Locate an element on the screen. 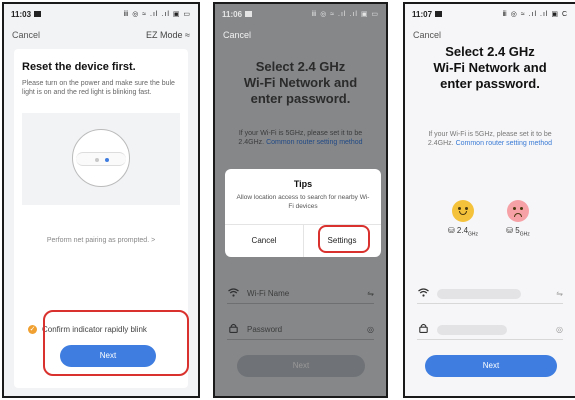 This screenshot has height=400, width=575. device-icon is located at coordinates (101, 158).